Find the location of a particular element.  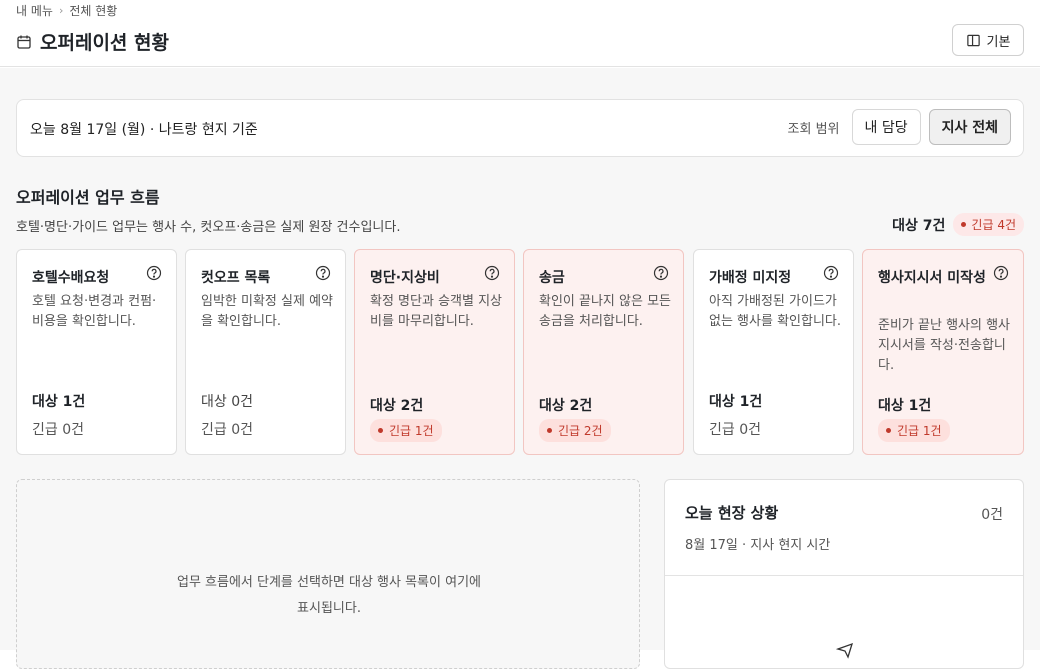

card-description: 임박한 미확정 실제 예약을 확인합니다. is located at coordinates (267, 311).